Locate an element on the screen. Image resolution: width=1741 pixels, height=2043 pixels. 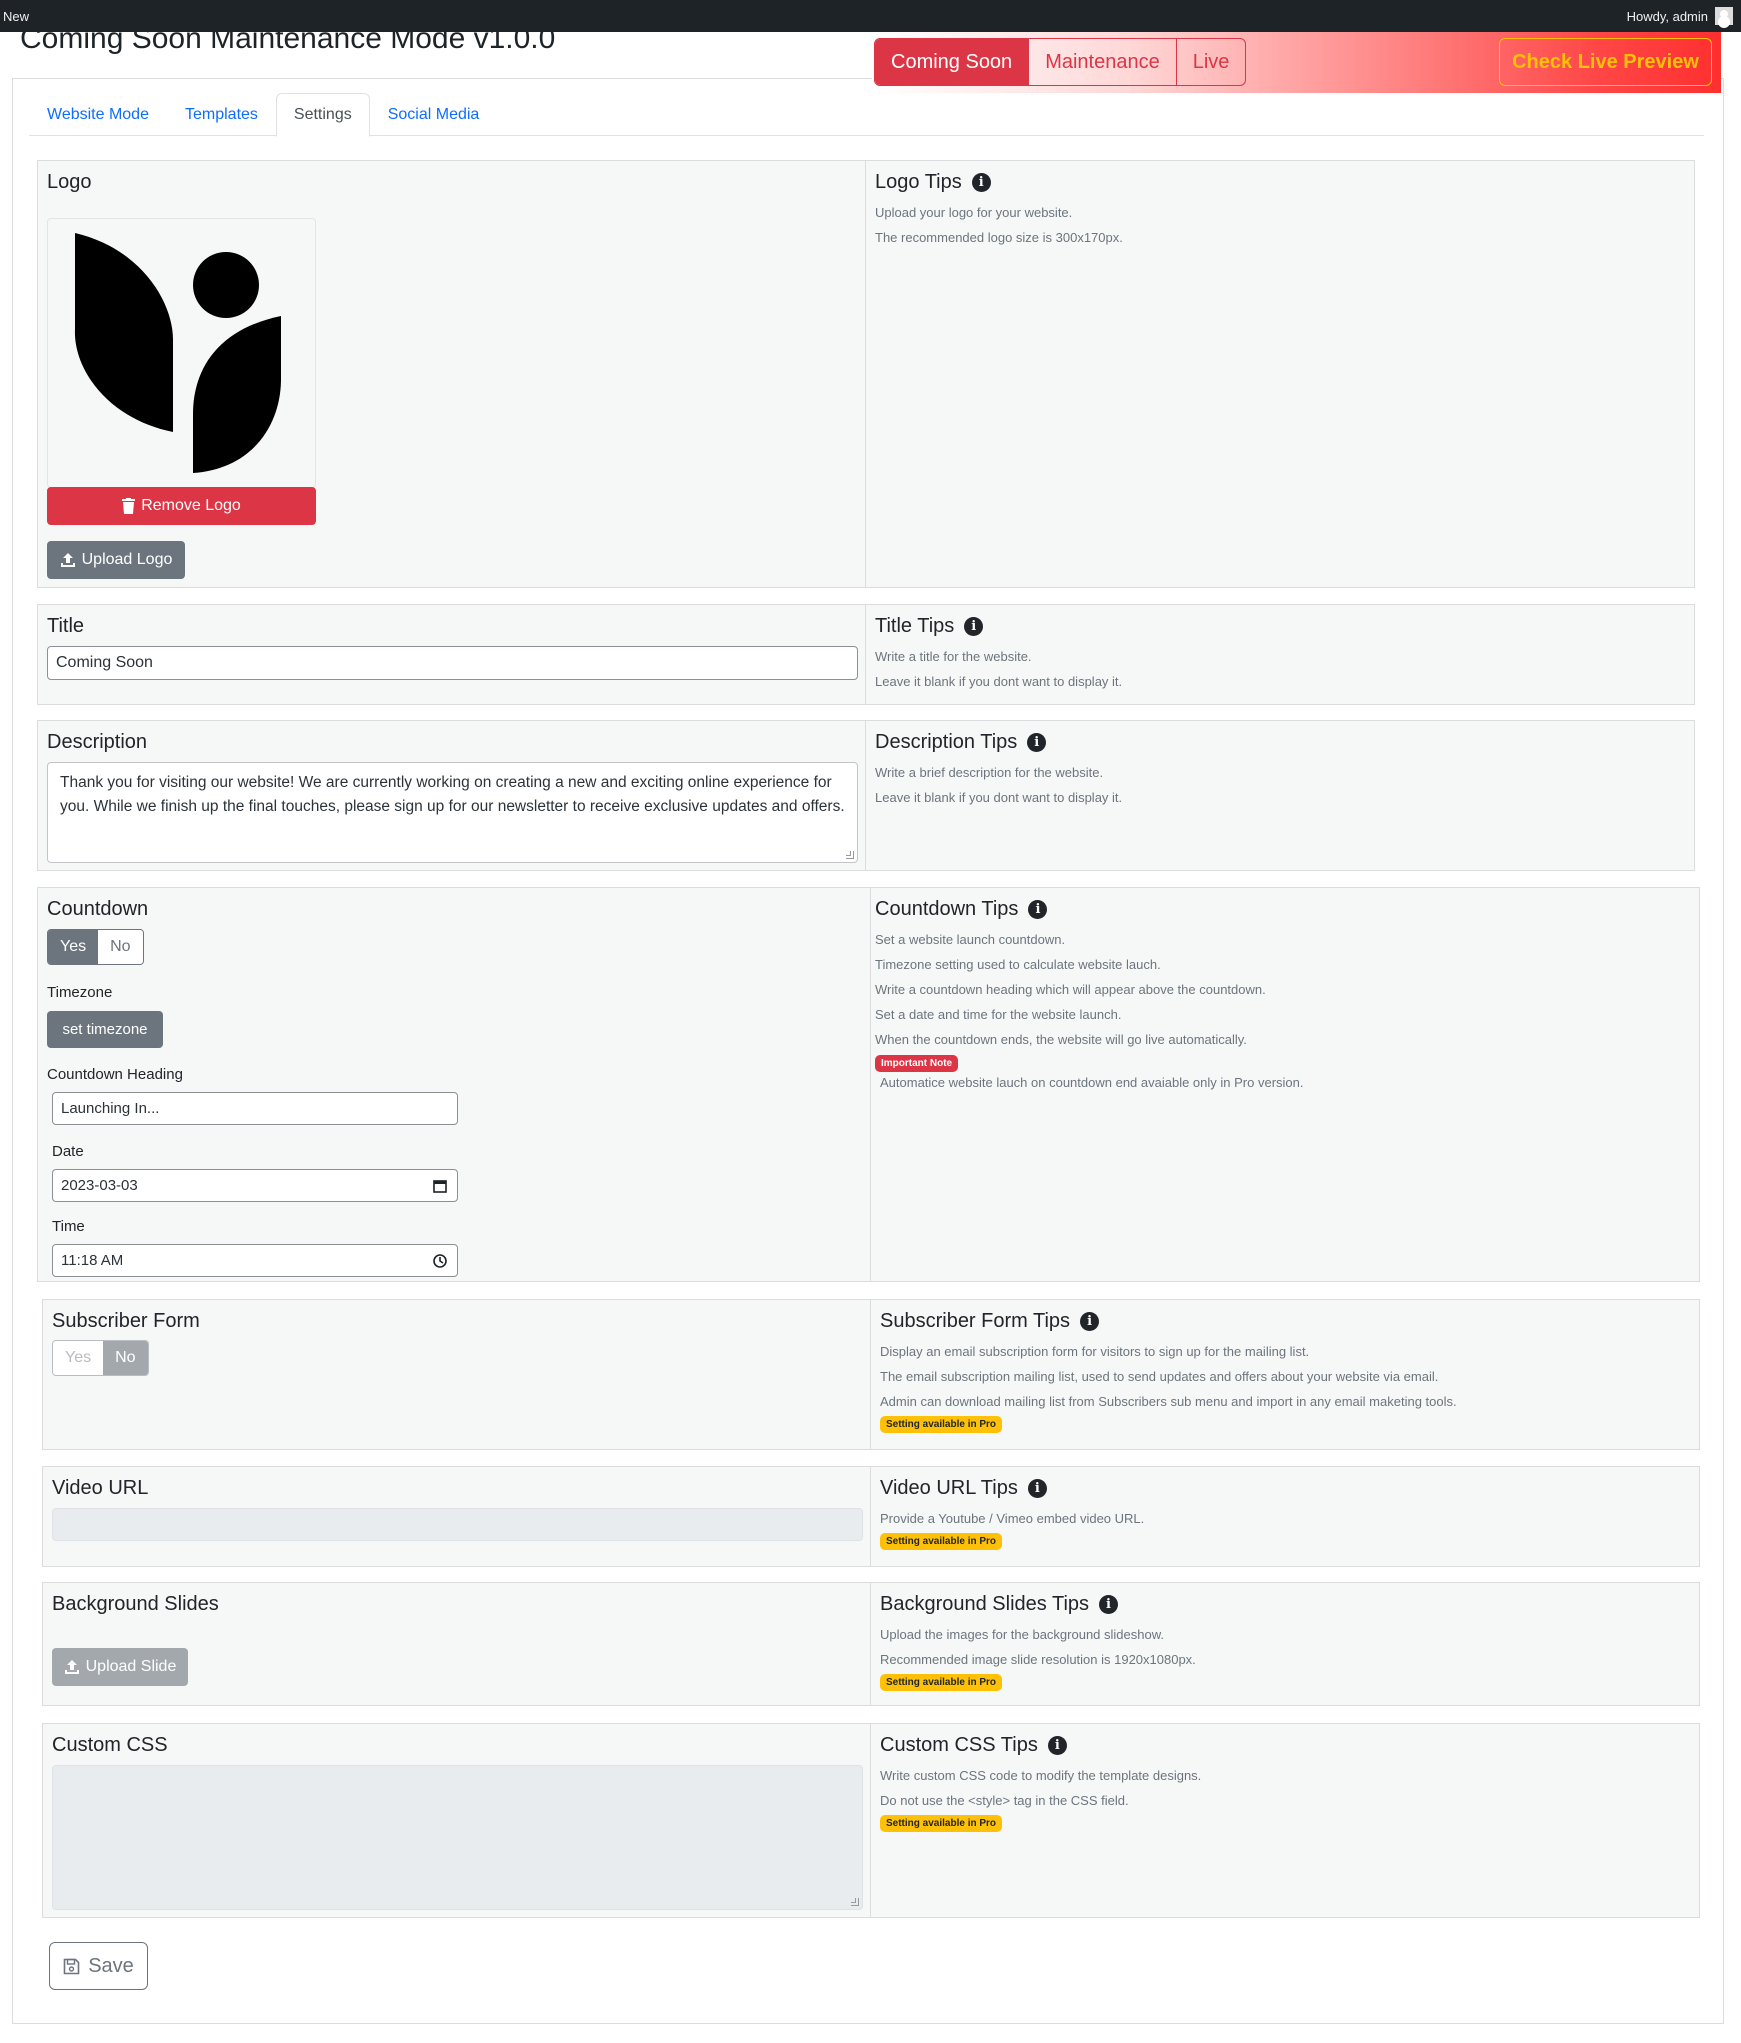
calendar-icon is located at coordinates (440, 1186).